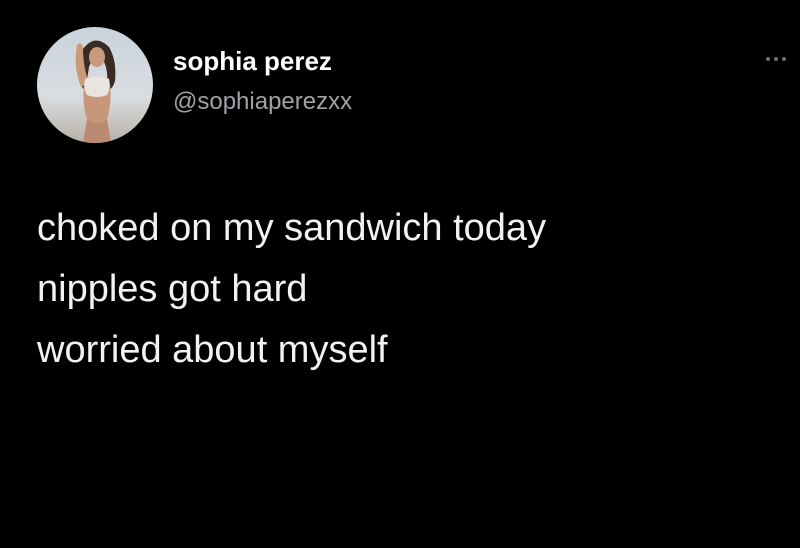  What do you see at coordinates (262, 102) in the screenshot?
I see `user-handle: @sophiaperezxx` at bounding box center [262, 102].